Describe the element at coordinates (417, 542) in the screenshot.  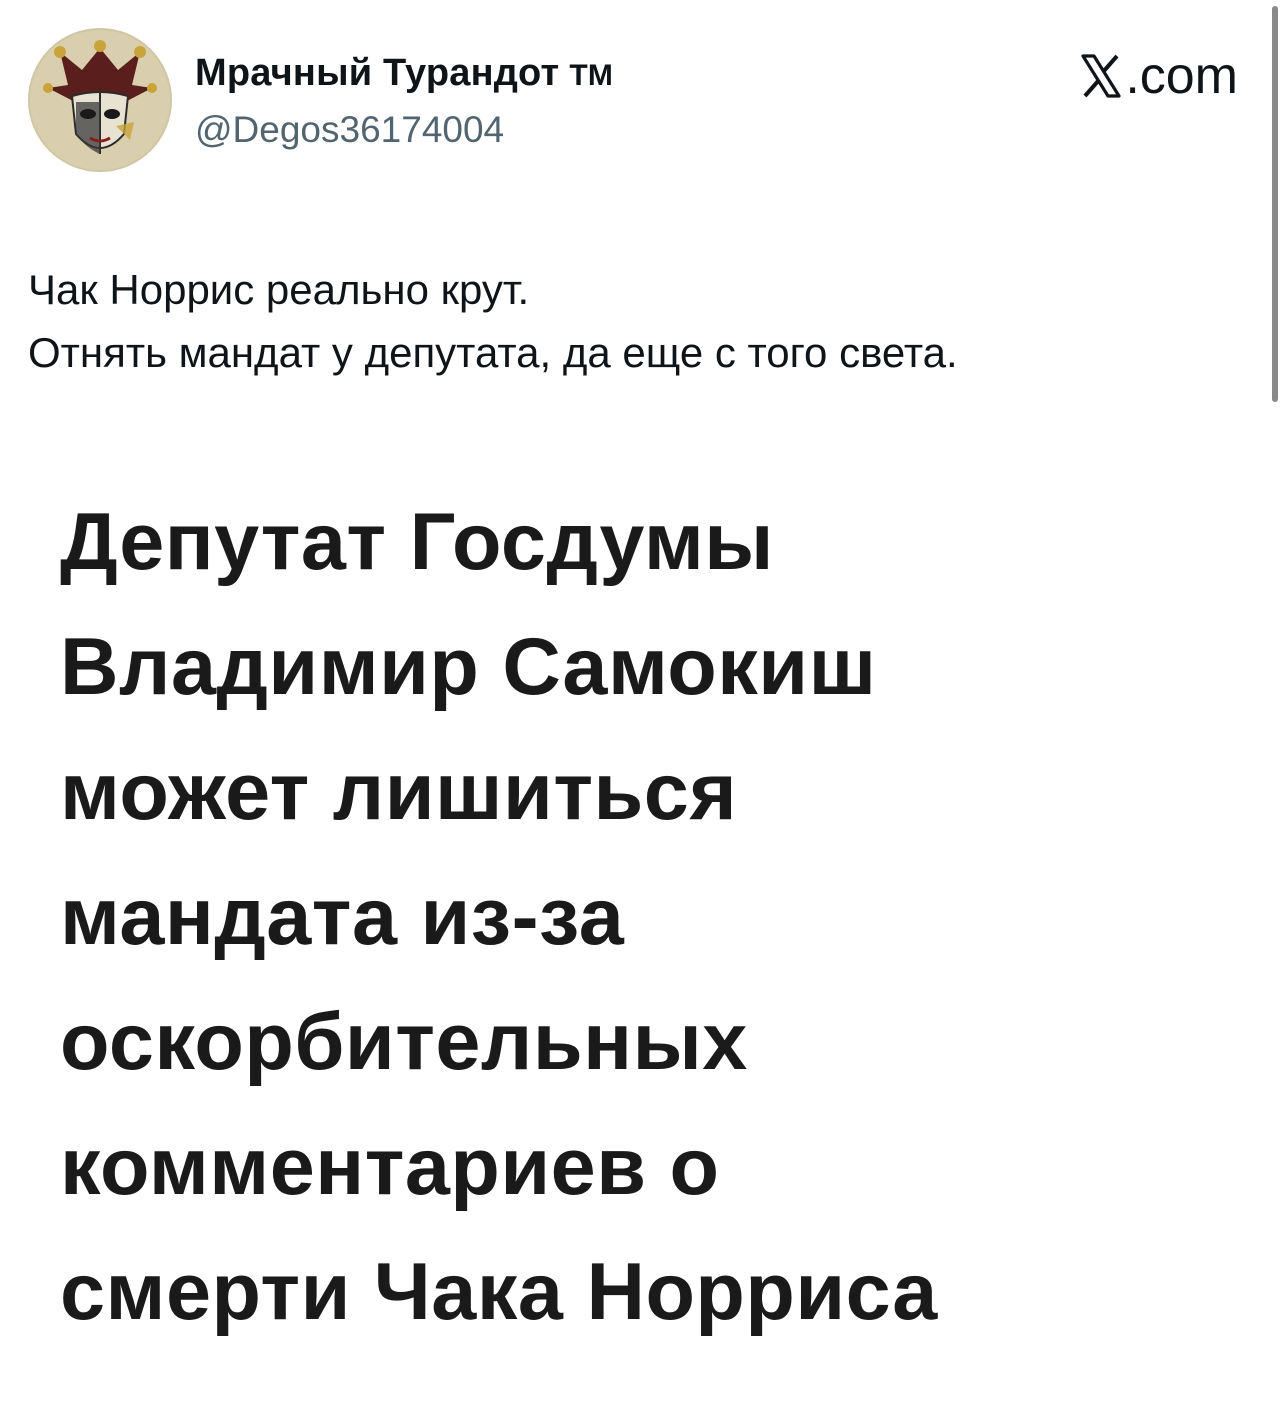
I see `headline-line: Депутат Госдумы` at that location.